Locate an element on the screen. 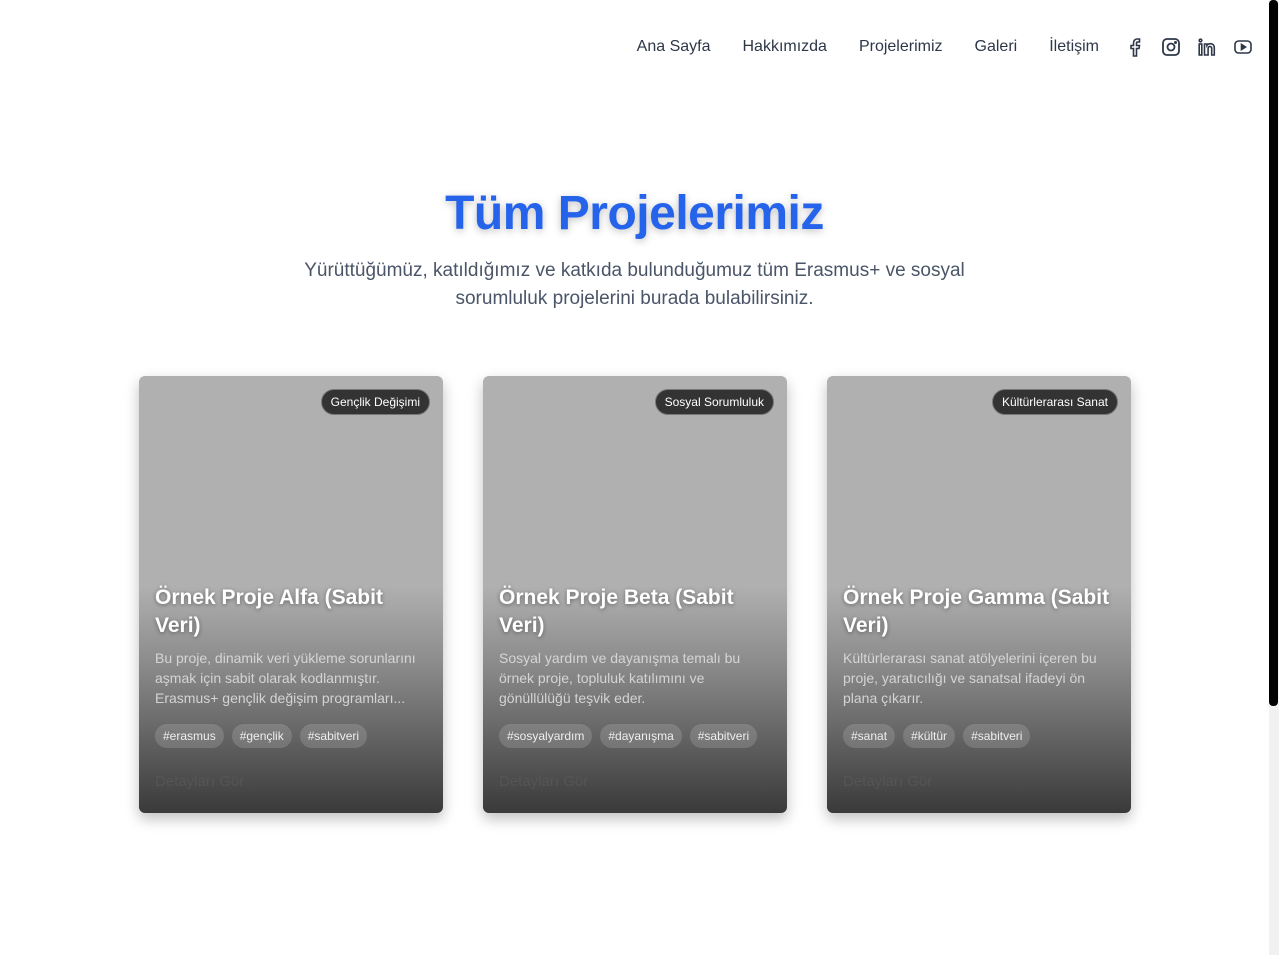  scrollbar-thumb is located at coordinates (1273, 353).